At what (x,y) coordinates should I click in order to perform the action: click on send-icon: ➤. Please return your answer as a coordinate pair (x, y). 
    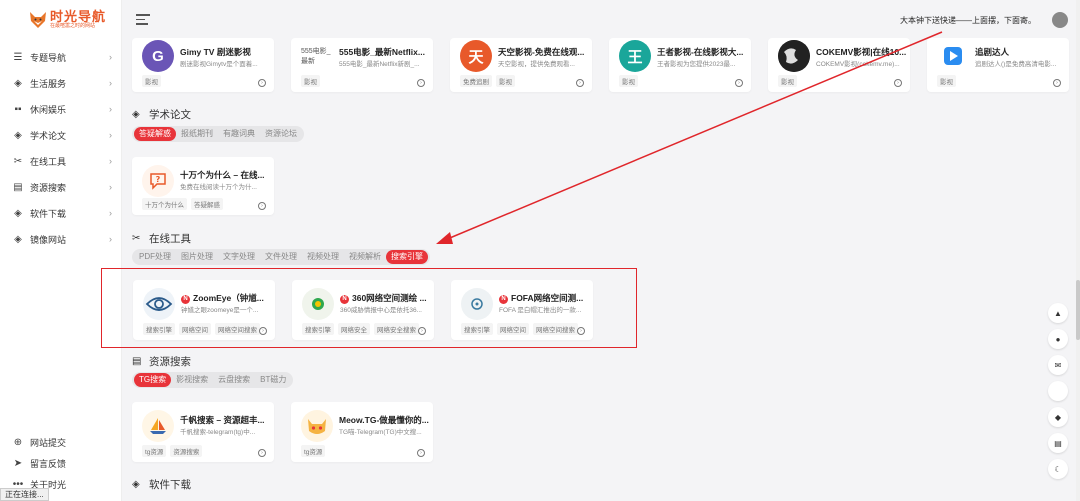
    Looking at the image, I should click on (18, 463).